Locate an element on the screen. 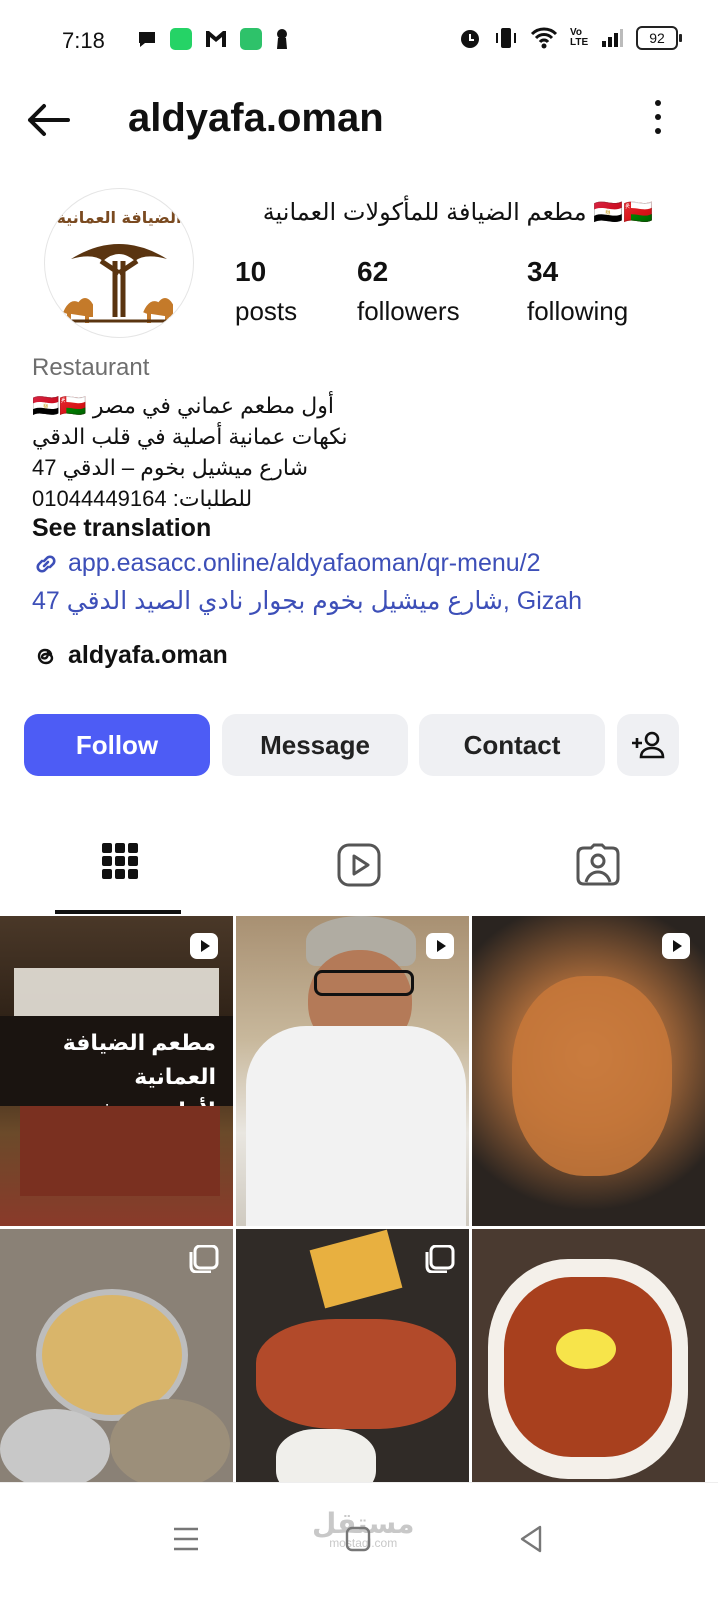  post-tile: مطعم الضيافة العمانيةلأول مرة في مصر is located at coordinates (116, 1071).